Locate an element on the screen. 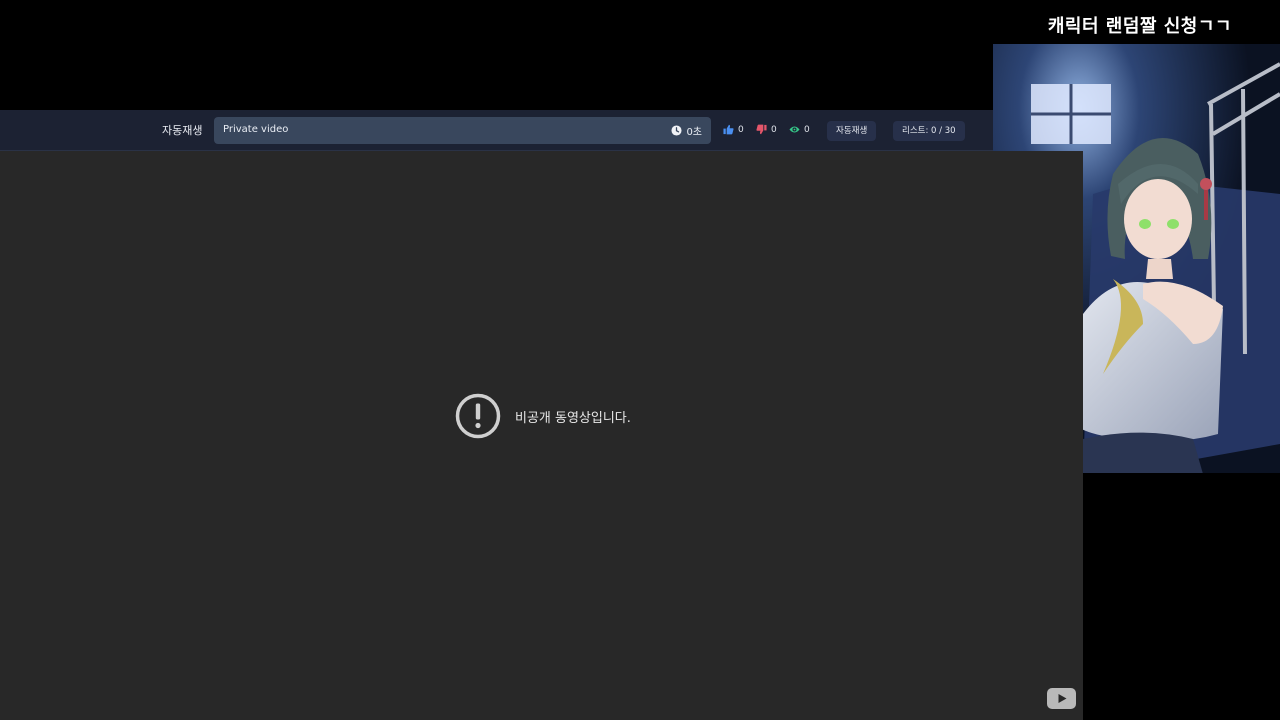  like-stat: 0 is located at coordinates (733, 129).